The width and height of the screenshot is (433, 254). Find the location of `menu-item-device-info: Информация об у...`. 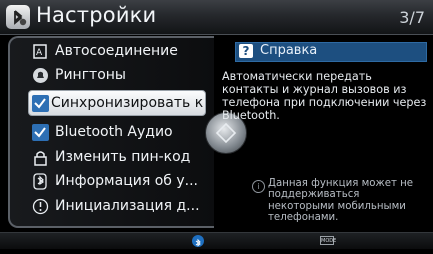

menu-item-device-info: Информация об у... is located at coordinates (120, 182).